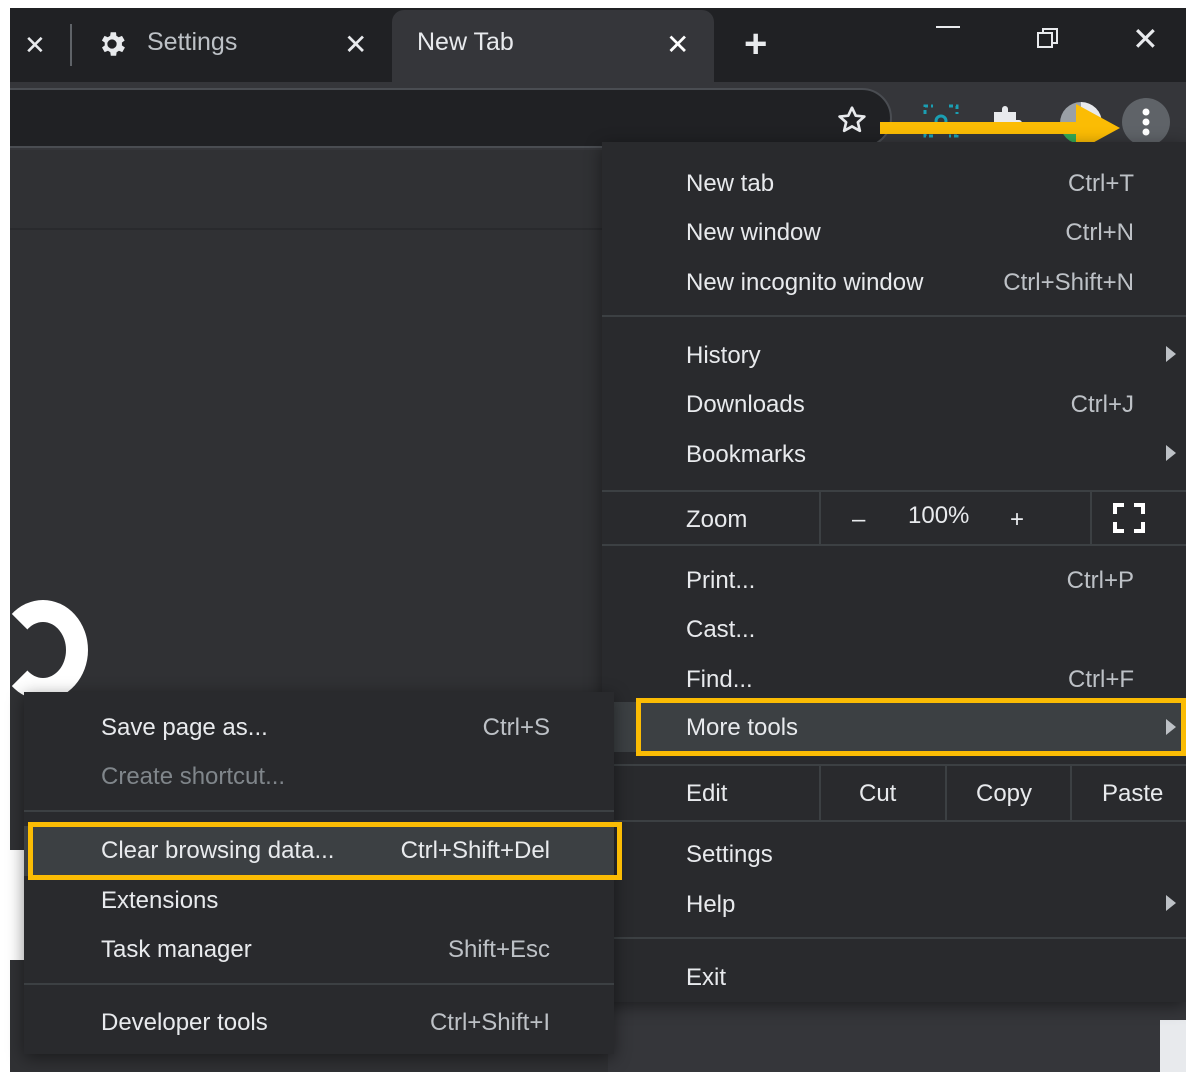 This screenshot has height=1072, width=1186. I want to click on cut-button: Cut, so click(877, 794).